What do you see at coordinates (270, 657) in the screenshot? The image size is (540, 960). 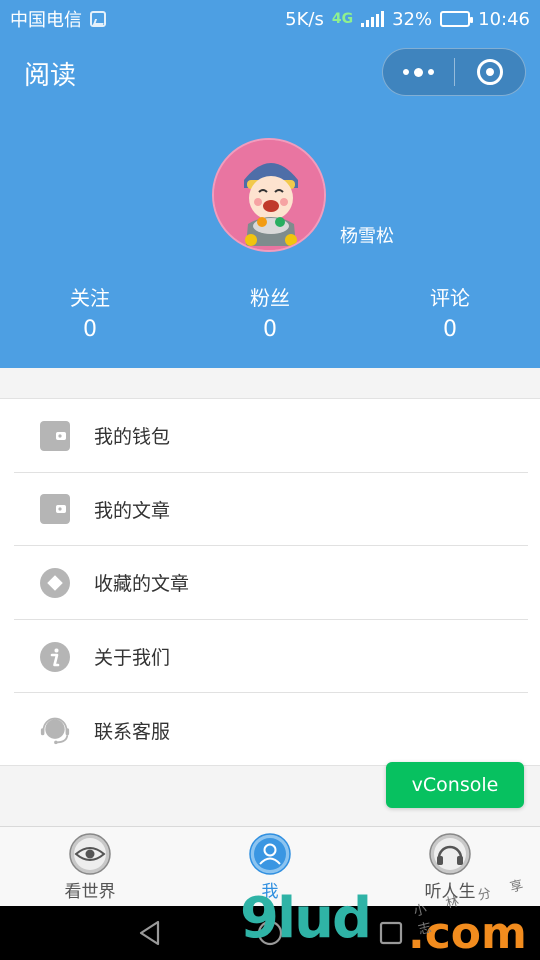 I see `menu-item-about: 关于我们` at bounding box center [270, 657].